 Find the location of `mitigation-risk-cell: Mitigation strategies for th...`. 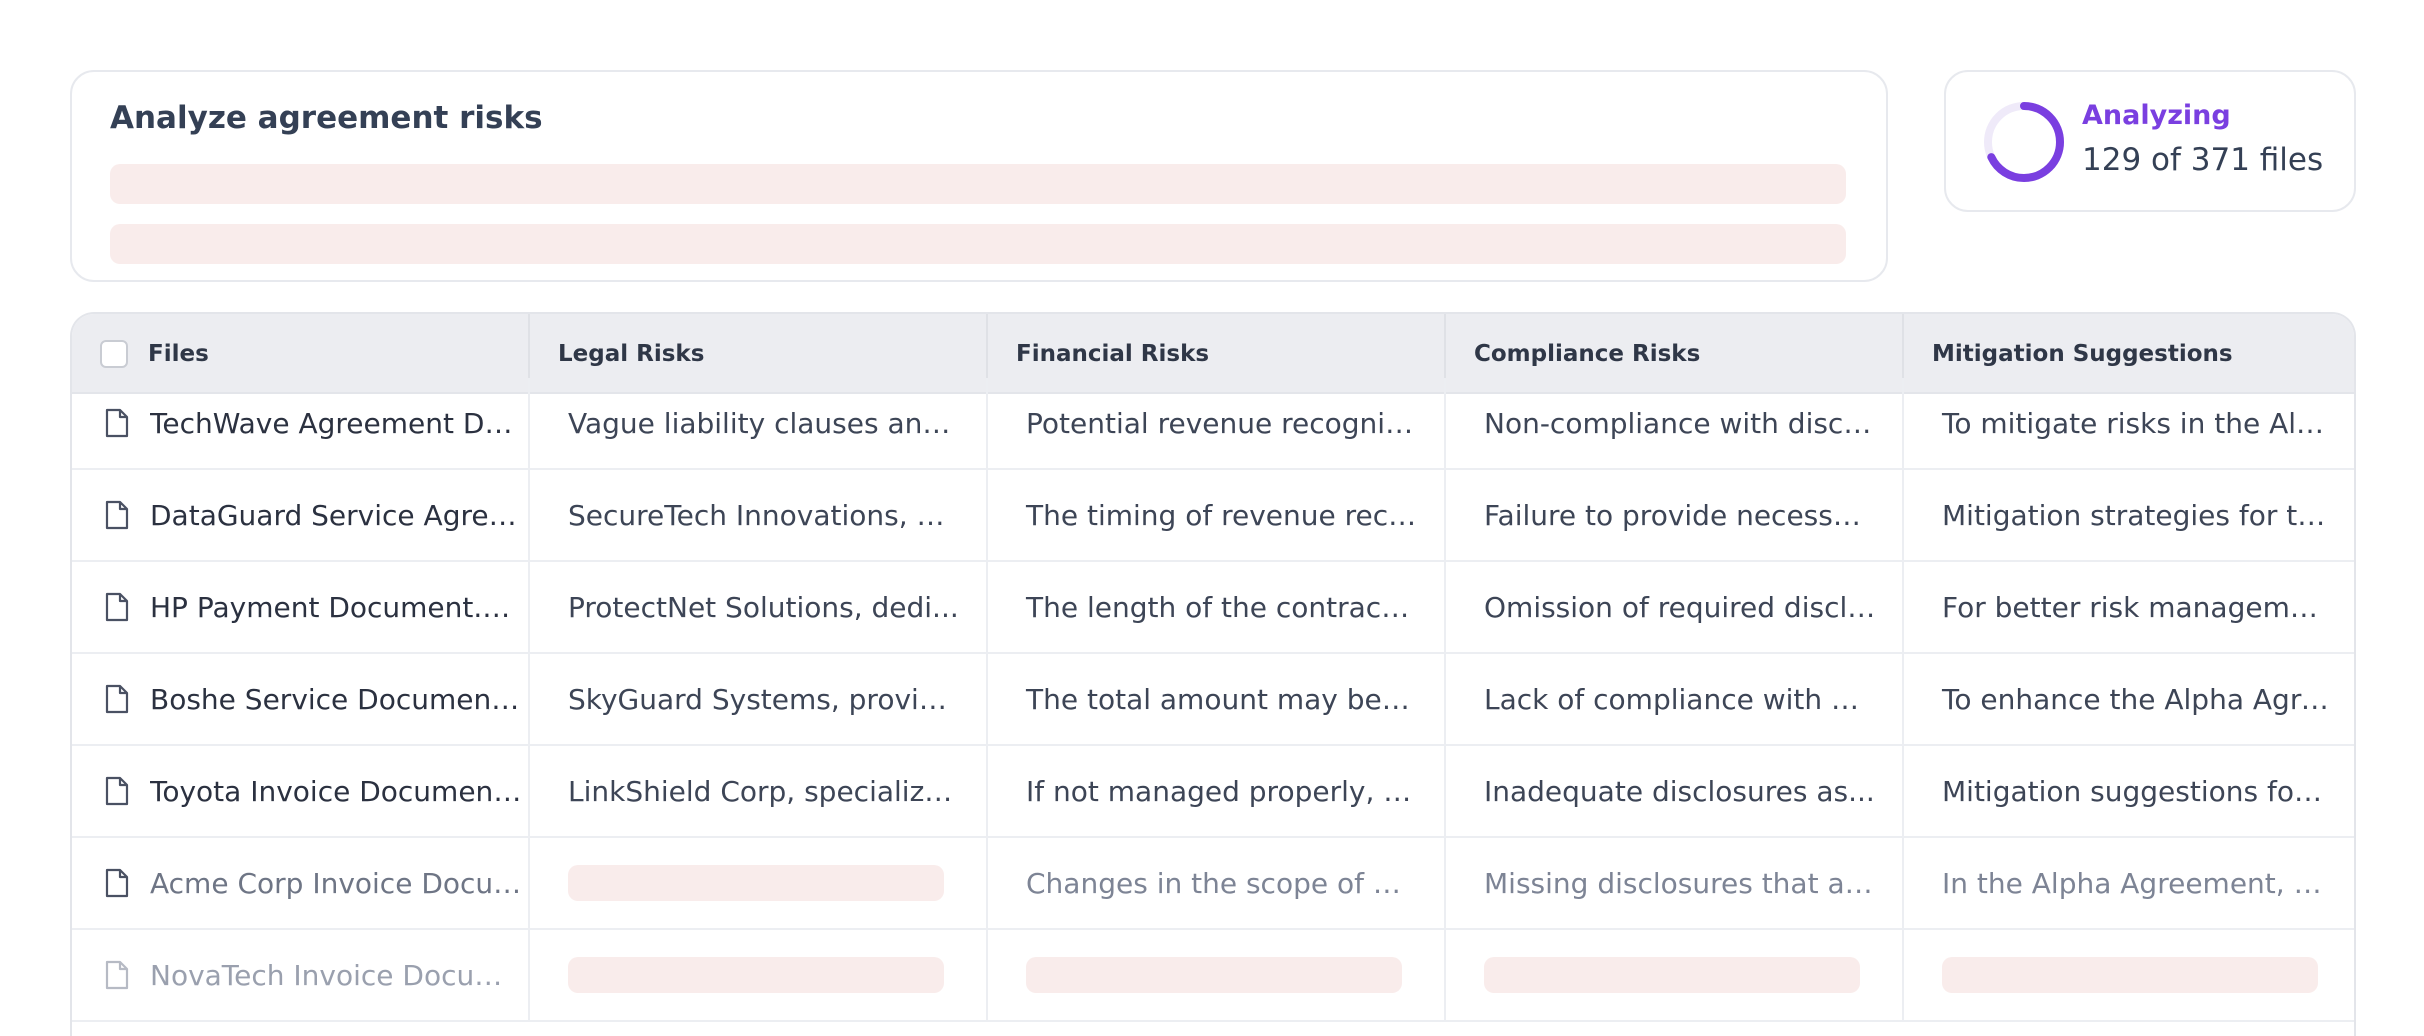

mitigation-risk-cell: Mitigation strategies for th... is located at coordinates (2129, 515).